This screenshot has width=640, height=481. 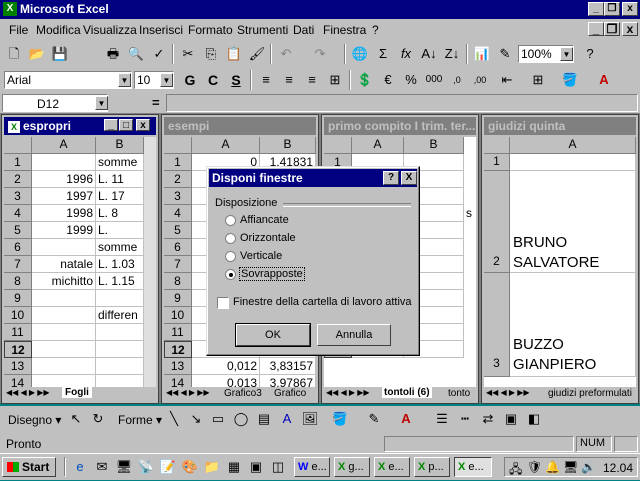 What do you see at coordinates (120, 162) in the screenshot?
I see `cell-b: somme` at bounding box center [120, 162].